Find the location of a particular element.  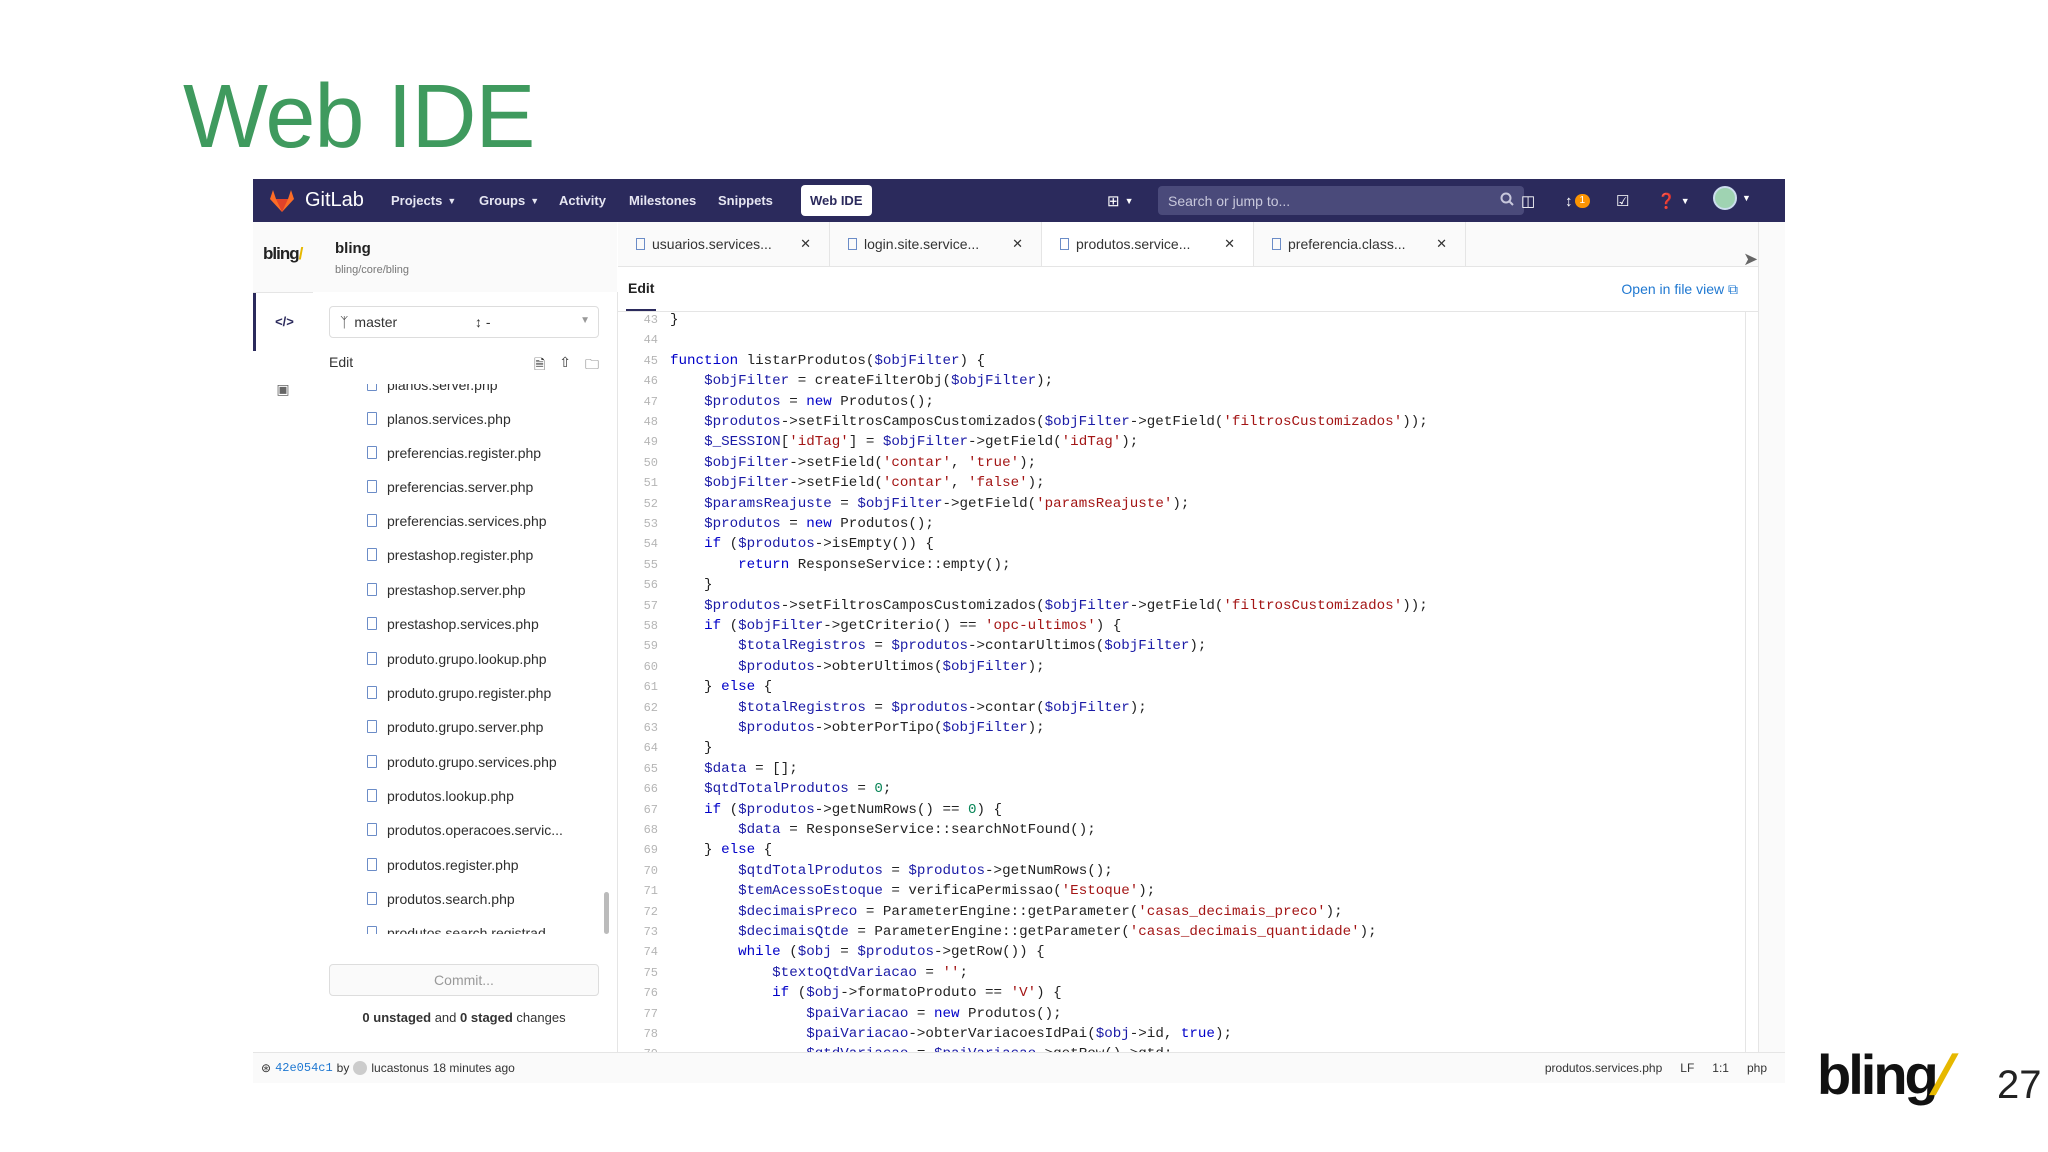

nav-groups: Groups ▼ is located at coordinates (509, 200).